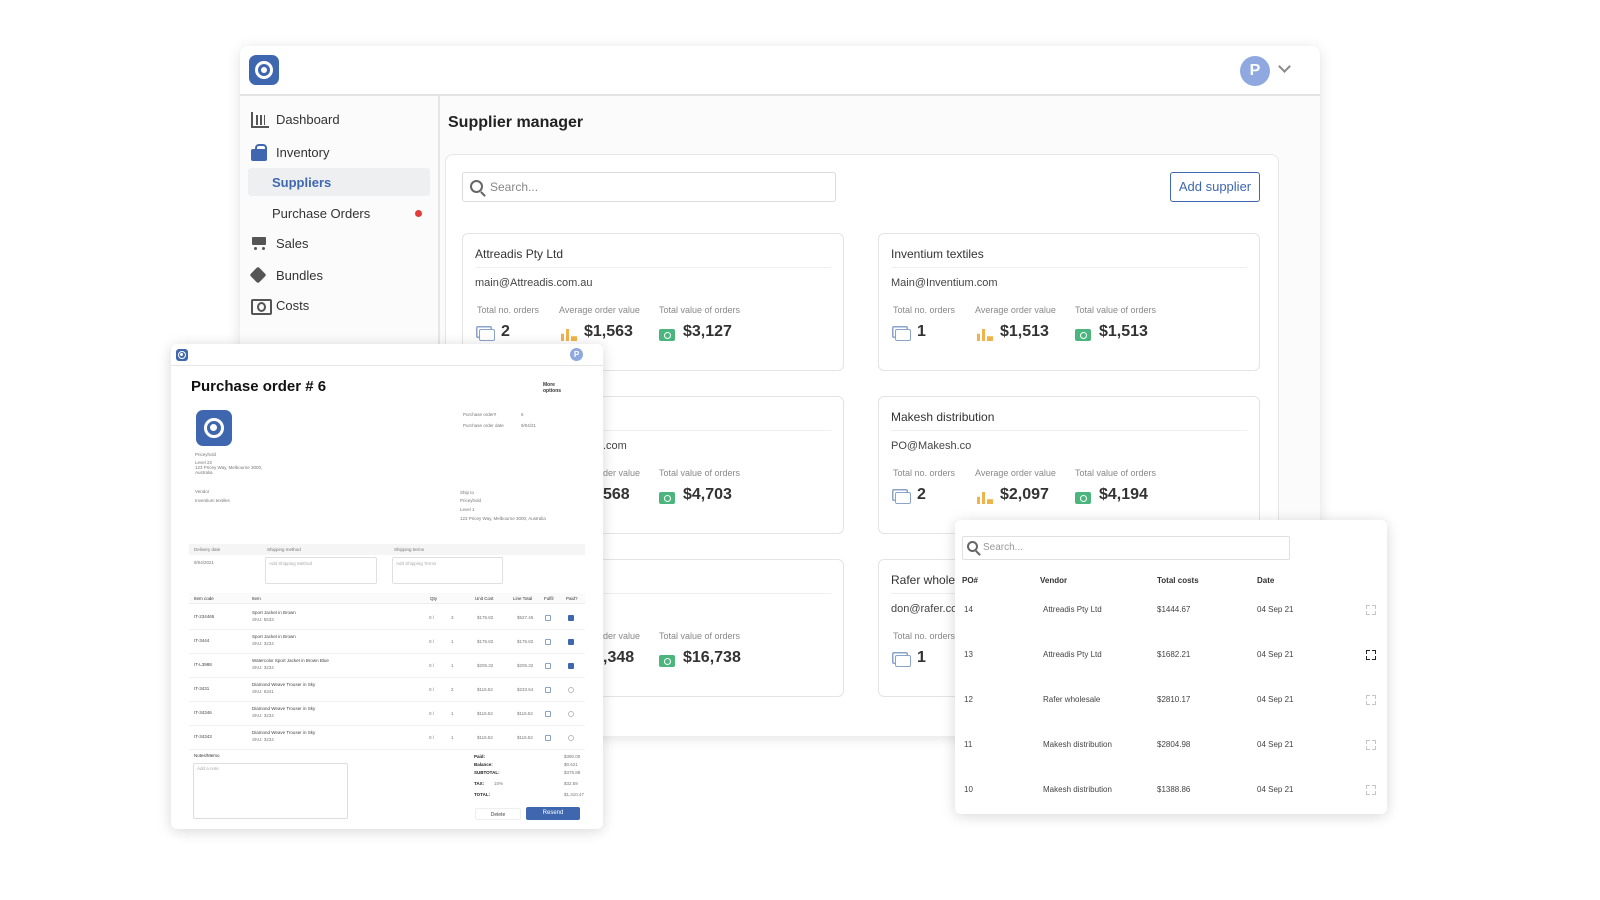  Describe the element at coordinates (1215, 187) in the screenshot. I see `add-supplier-button: Add supplier` at that location.